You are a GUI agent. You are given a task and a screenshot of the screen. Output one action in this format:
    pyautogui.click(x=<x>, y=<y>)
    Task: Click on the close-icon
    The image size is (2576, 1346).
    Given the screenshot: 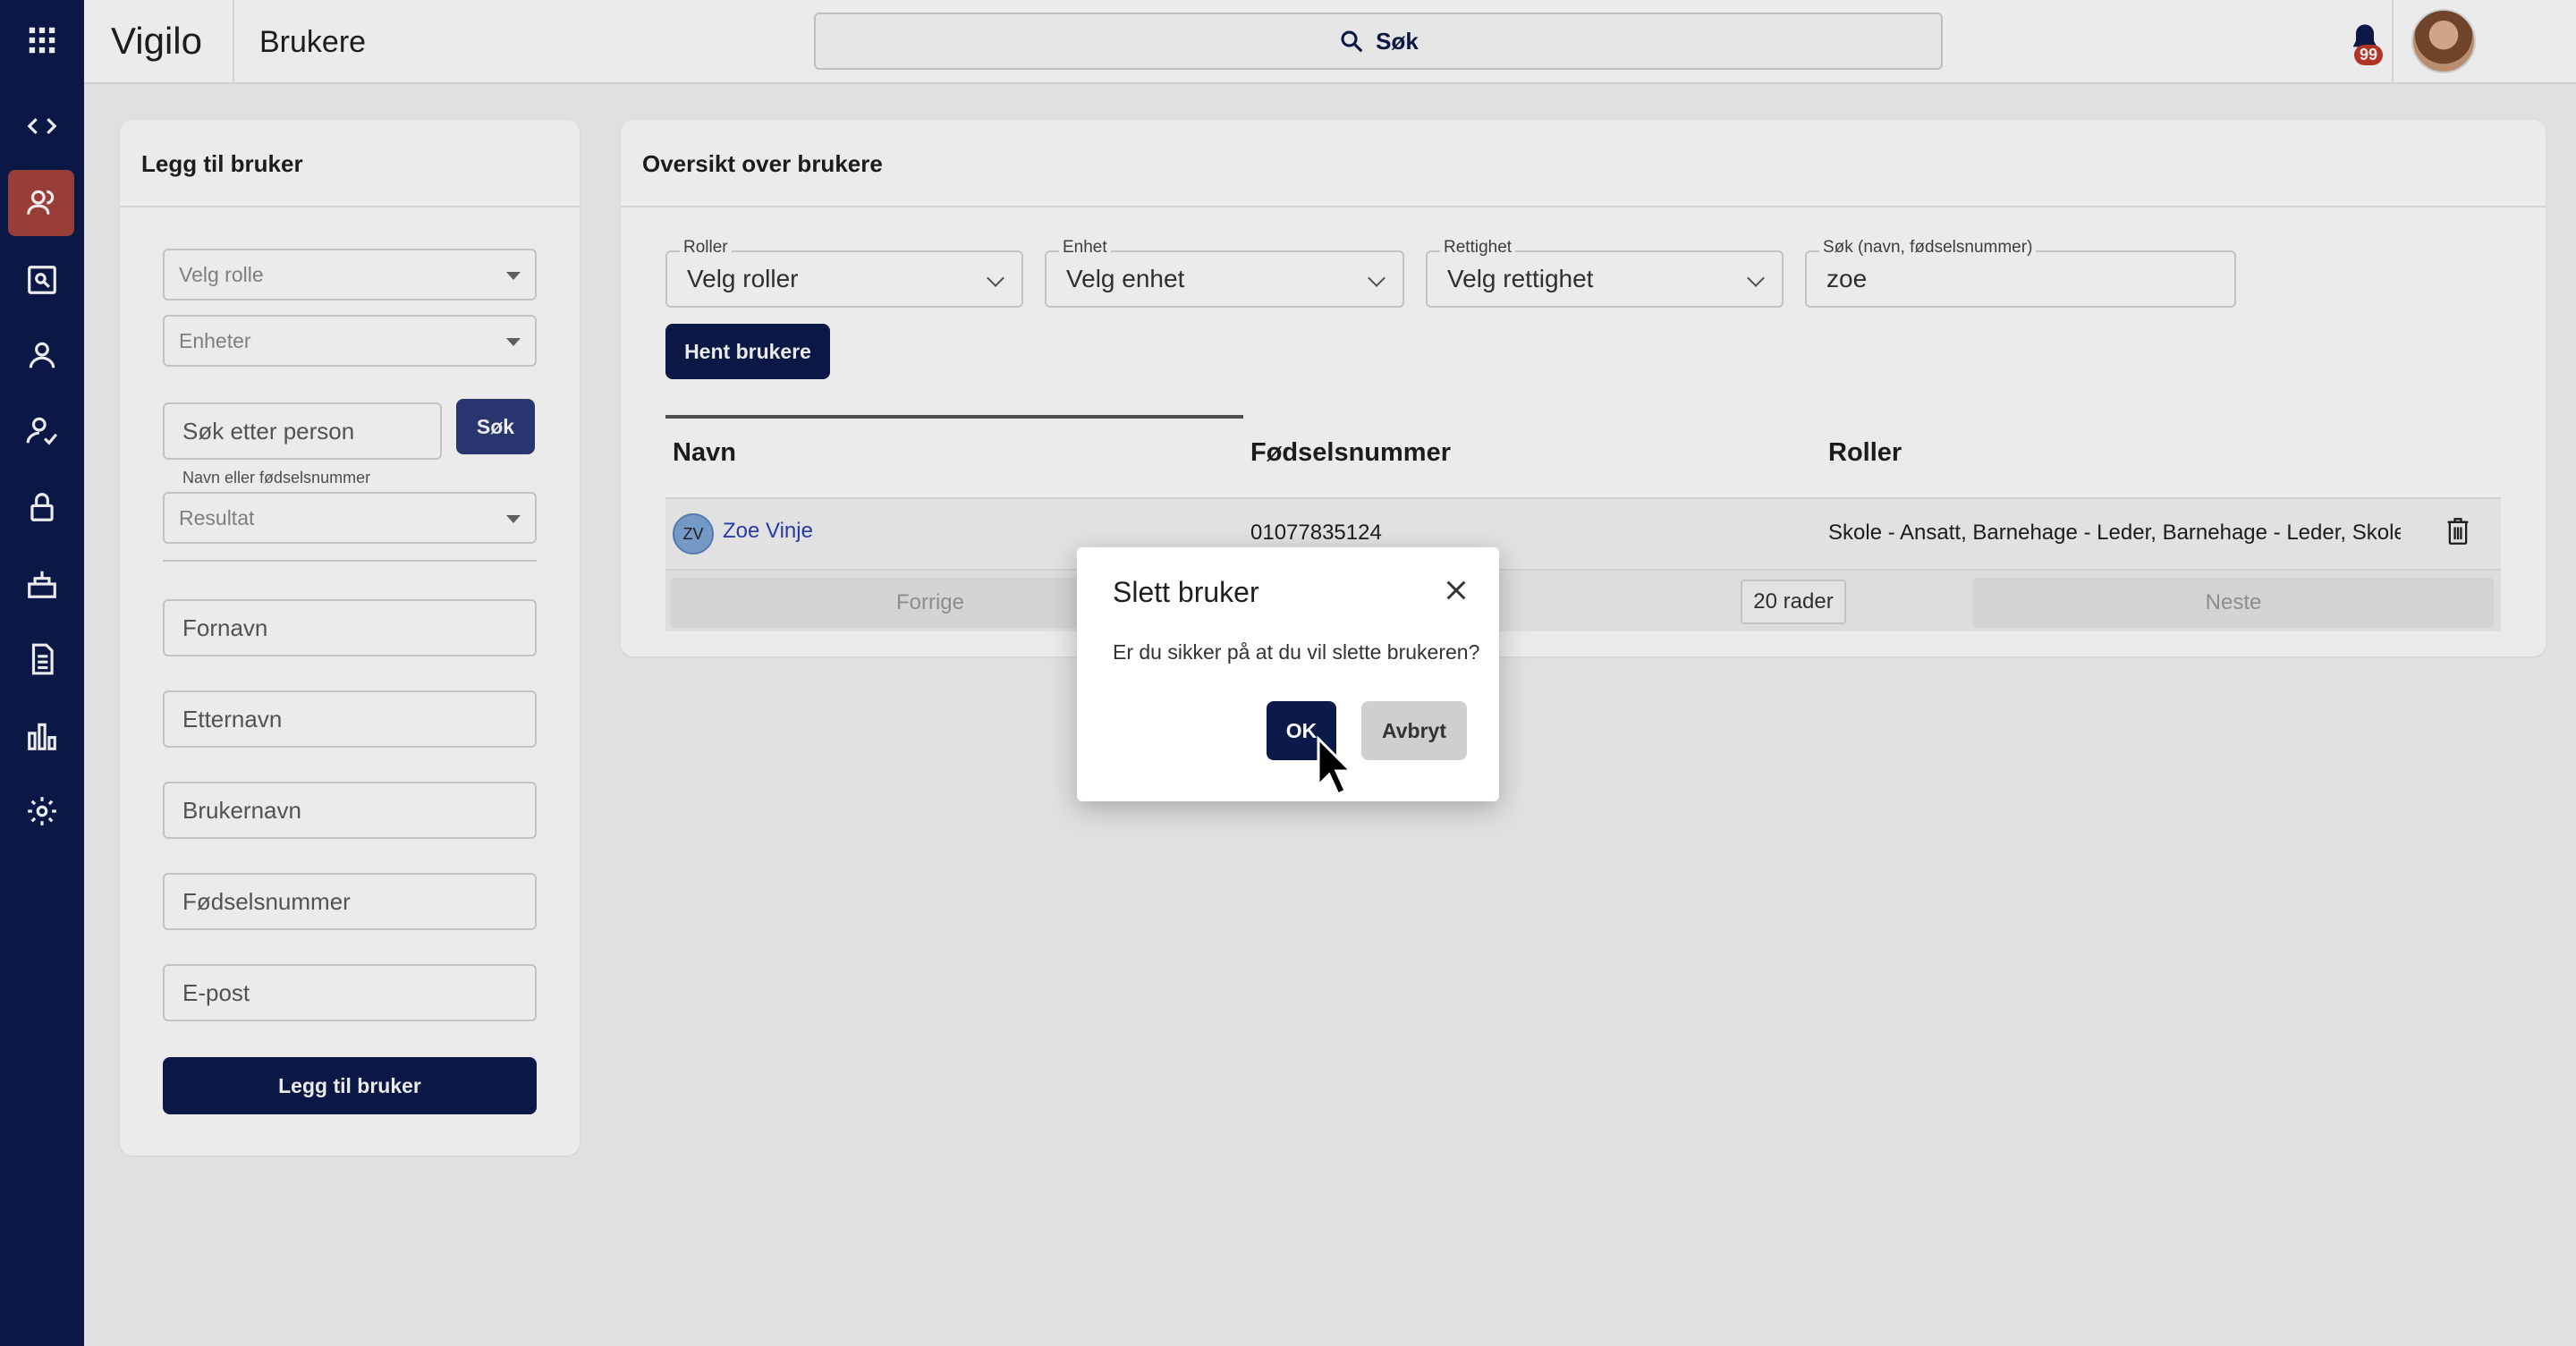 What is the action you would take?
    pyautogui.click(x=1456, y=590)
    